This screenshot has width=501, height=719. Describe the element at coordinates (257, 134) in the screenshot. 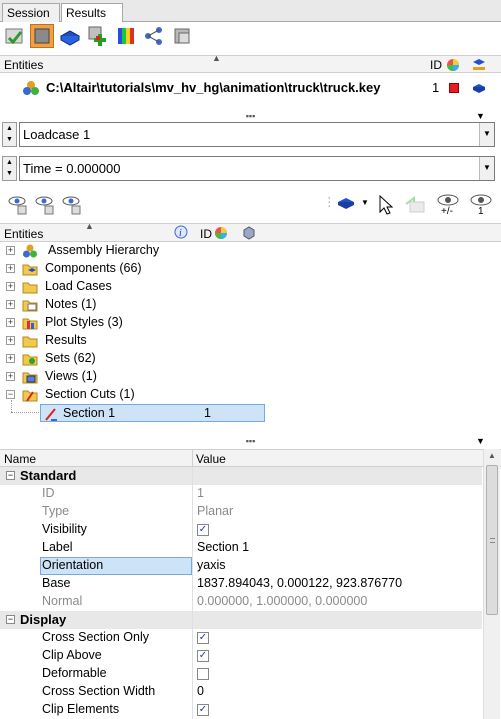

I see `loadcase-select: Loadcase 1 ▼` at that location.